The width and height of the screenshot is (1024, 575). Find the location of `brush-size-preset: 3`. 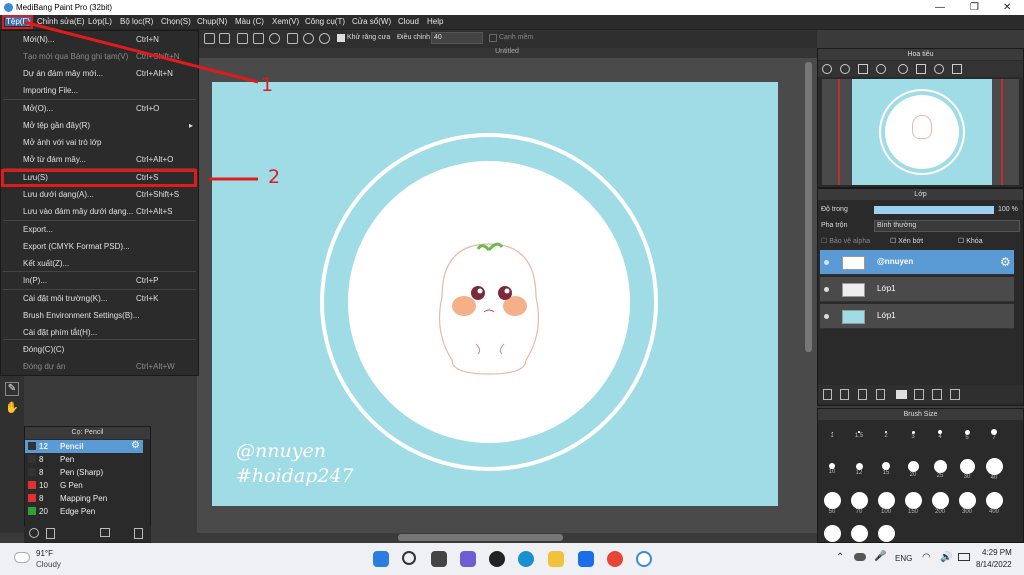

brush-size-preset: 3 is located at coordinates (913, 431).